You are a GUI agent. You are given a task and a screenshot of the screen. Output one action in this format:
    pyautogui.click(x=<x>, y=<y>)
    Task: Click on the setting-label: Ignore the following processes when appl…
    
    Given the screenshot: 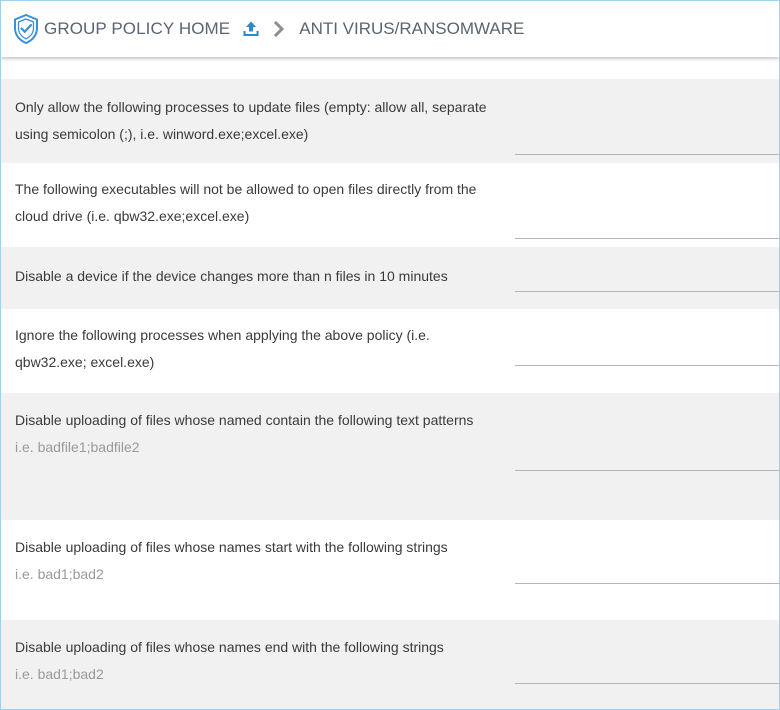 What is the action you would take?
    pyautogui.click(x=222, y=348)
    